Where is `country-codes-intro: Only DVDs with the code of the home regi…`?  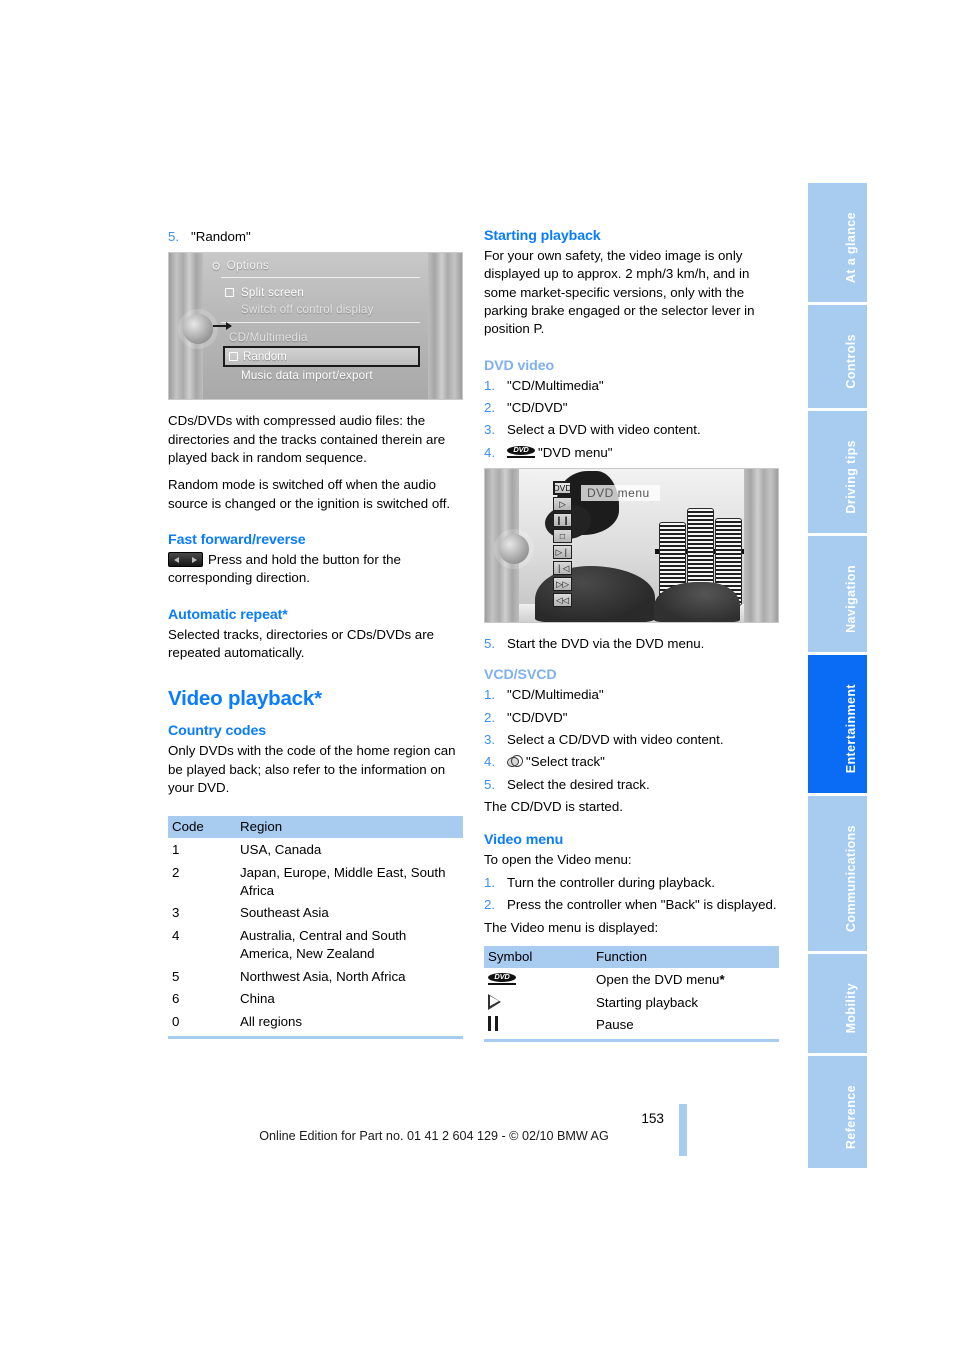 country-codes-intro: Only DVDs with the code of the home regi… is located at coordinates (312, 769).